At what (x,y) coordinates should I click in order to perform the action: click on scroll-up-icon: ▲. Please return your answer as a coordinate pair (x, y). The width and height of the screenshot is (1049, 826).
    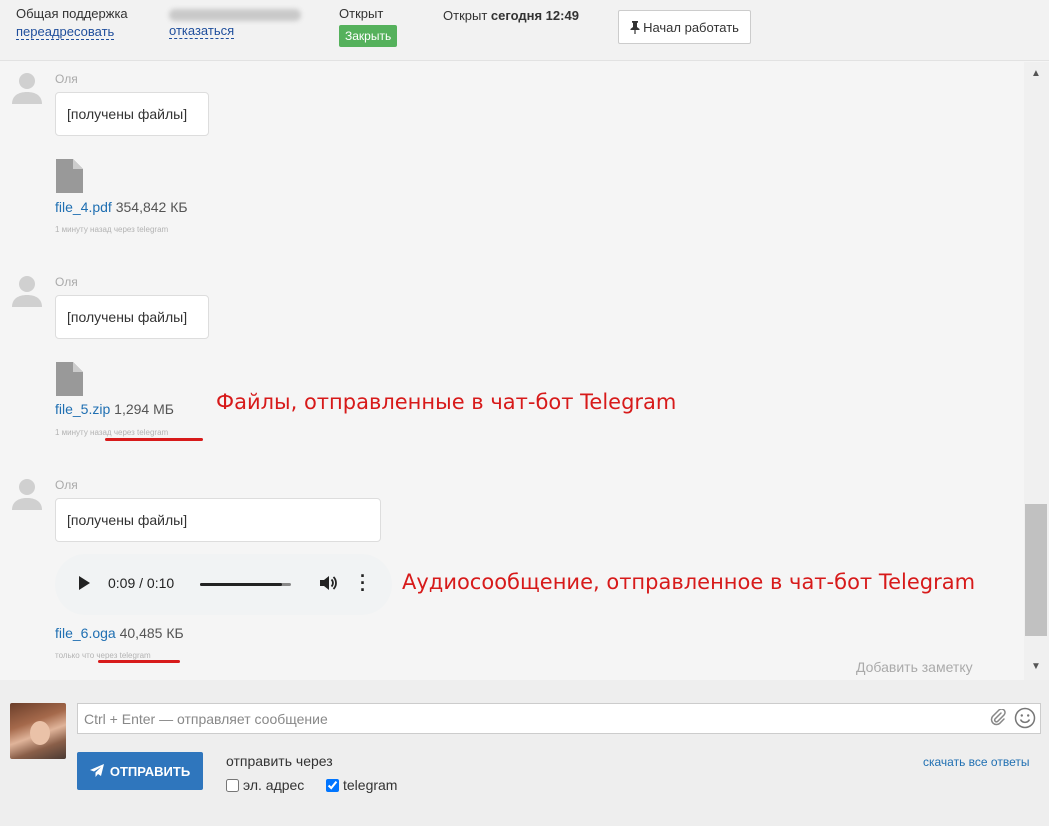
    Looking at the image, I should click on (1036, 73).